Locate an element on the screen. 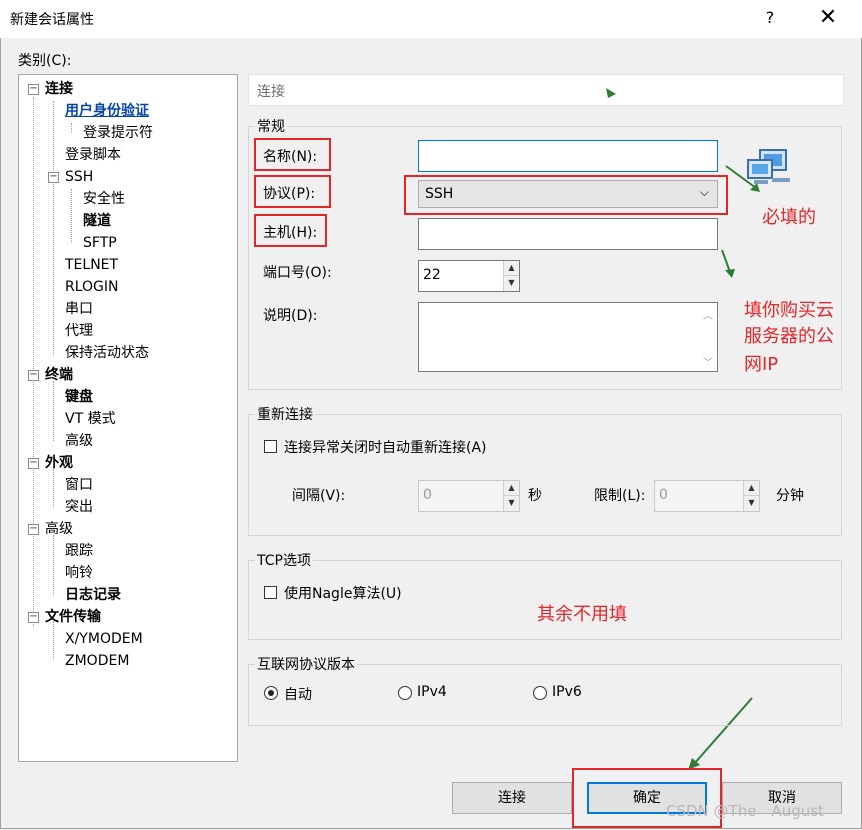 Image resolution: width=862 pixels, height=830 pixels. tree-item-window: 窗口 is located at coordinates (79, 485).